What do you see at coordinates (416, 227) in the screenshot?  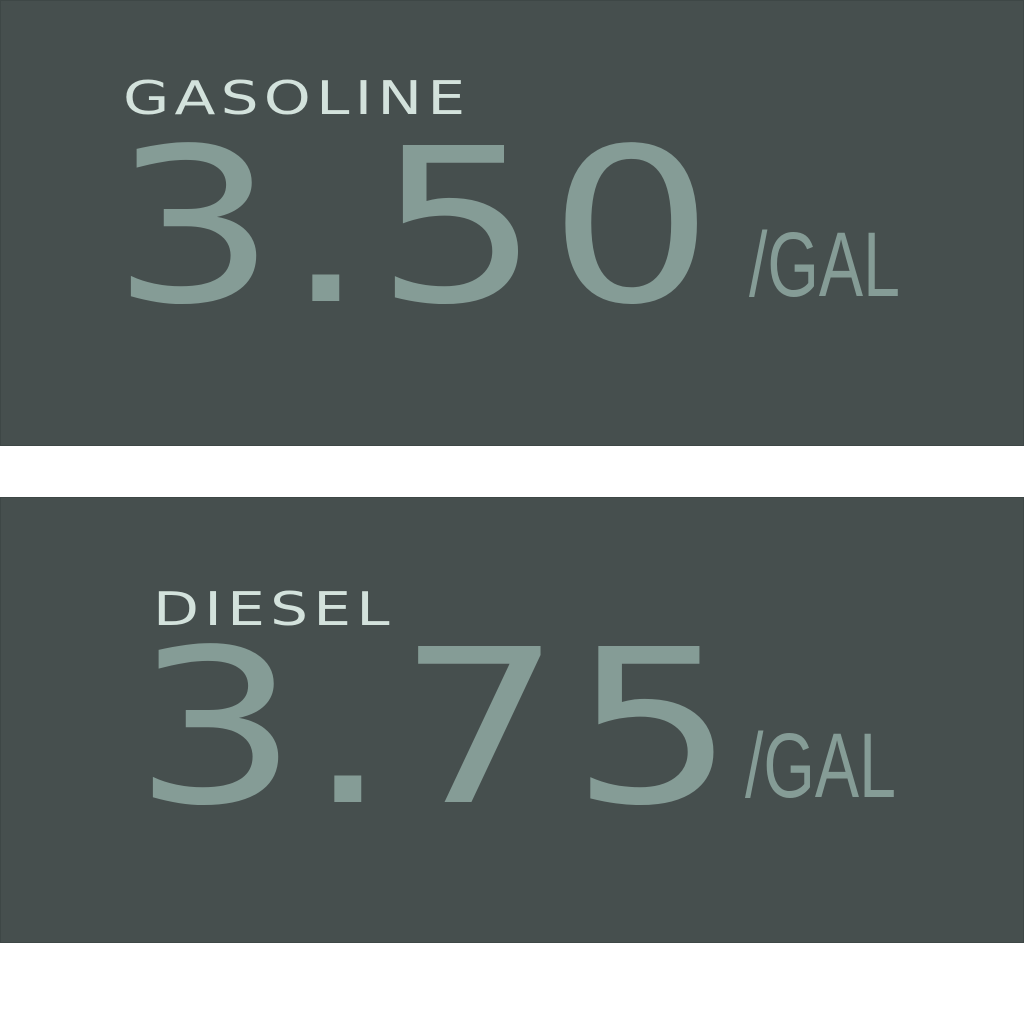 I see `gasoline-price: 3.50` at bounding box center [416, 227].